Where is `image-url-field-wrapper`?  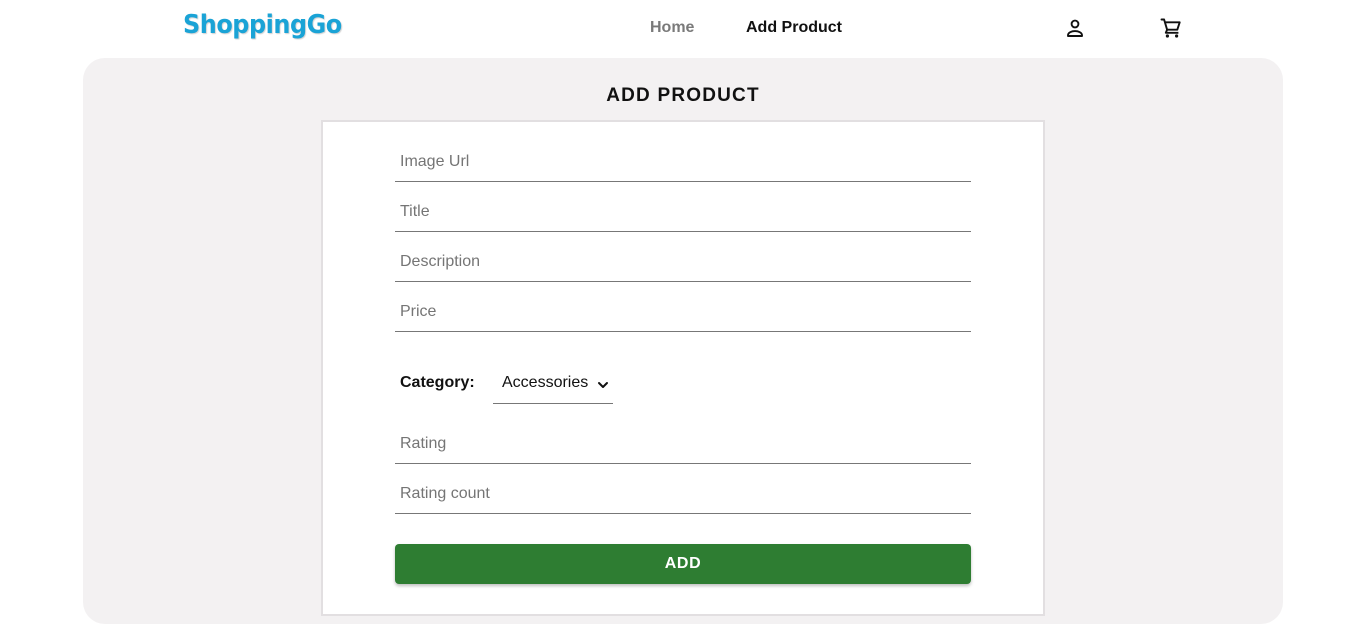
image-url-field-wrapper is located at coordinates (683, 162).